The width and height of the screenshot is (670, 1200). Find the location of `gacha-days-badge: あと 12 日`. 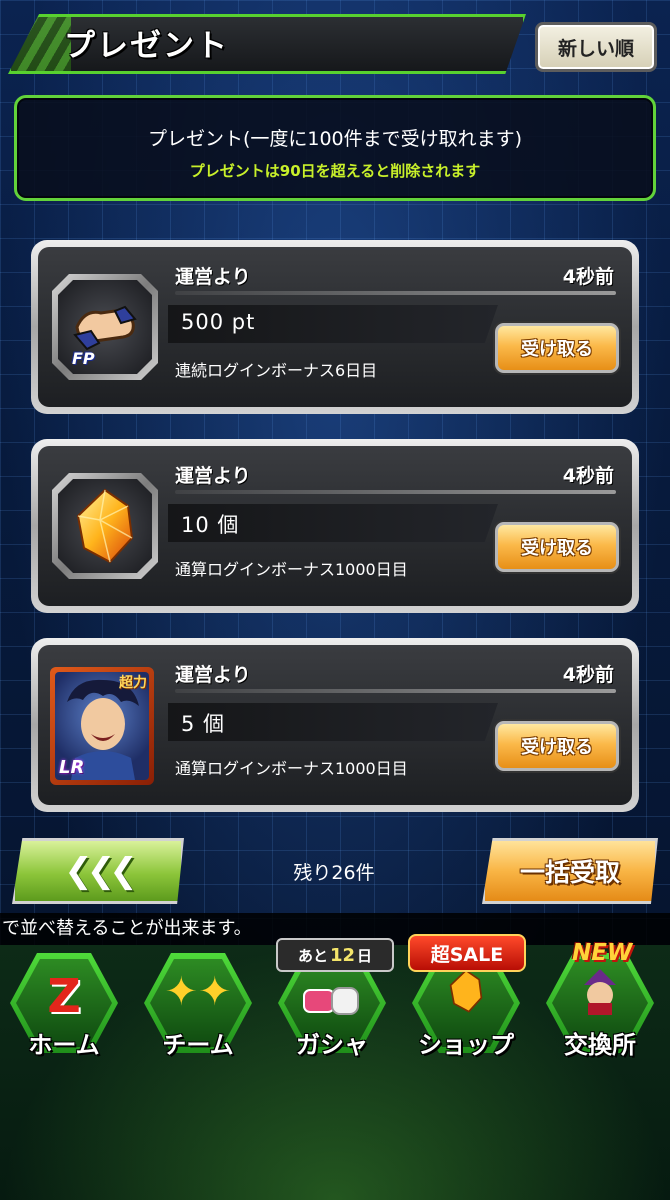

gacha-days-badge: あと 12 日 is located at coordinates (335, 955).